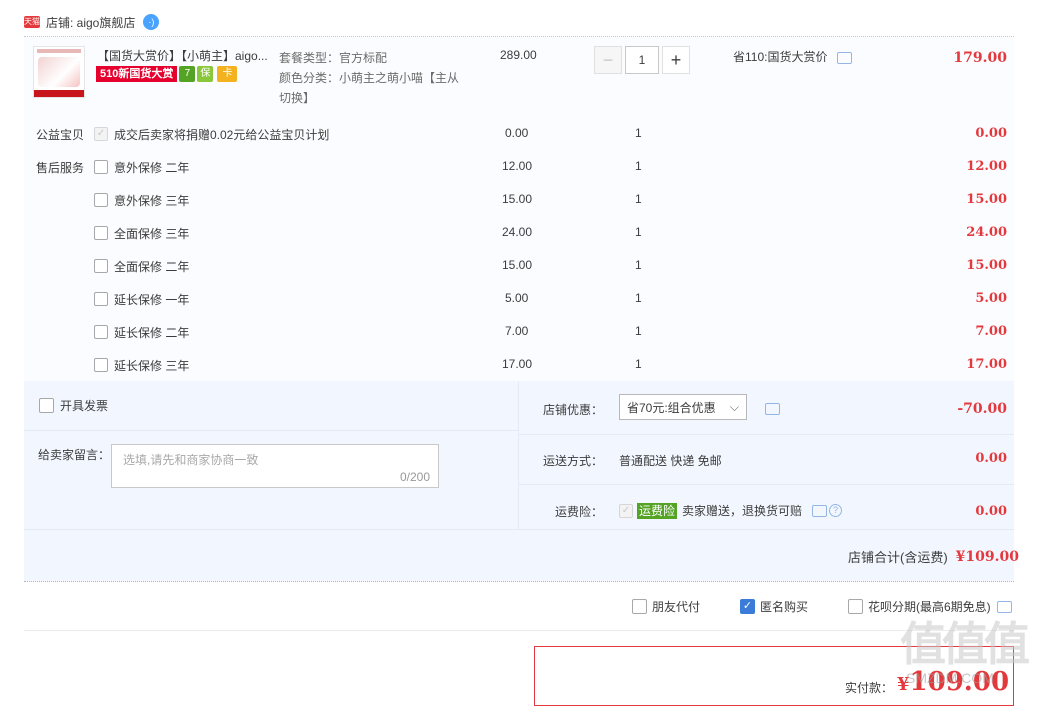 This screenshot has height=706, width=1053. I want to click on service-row: 全面保修 二年, so click(141, 266).